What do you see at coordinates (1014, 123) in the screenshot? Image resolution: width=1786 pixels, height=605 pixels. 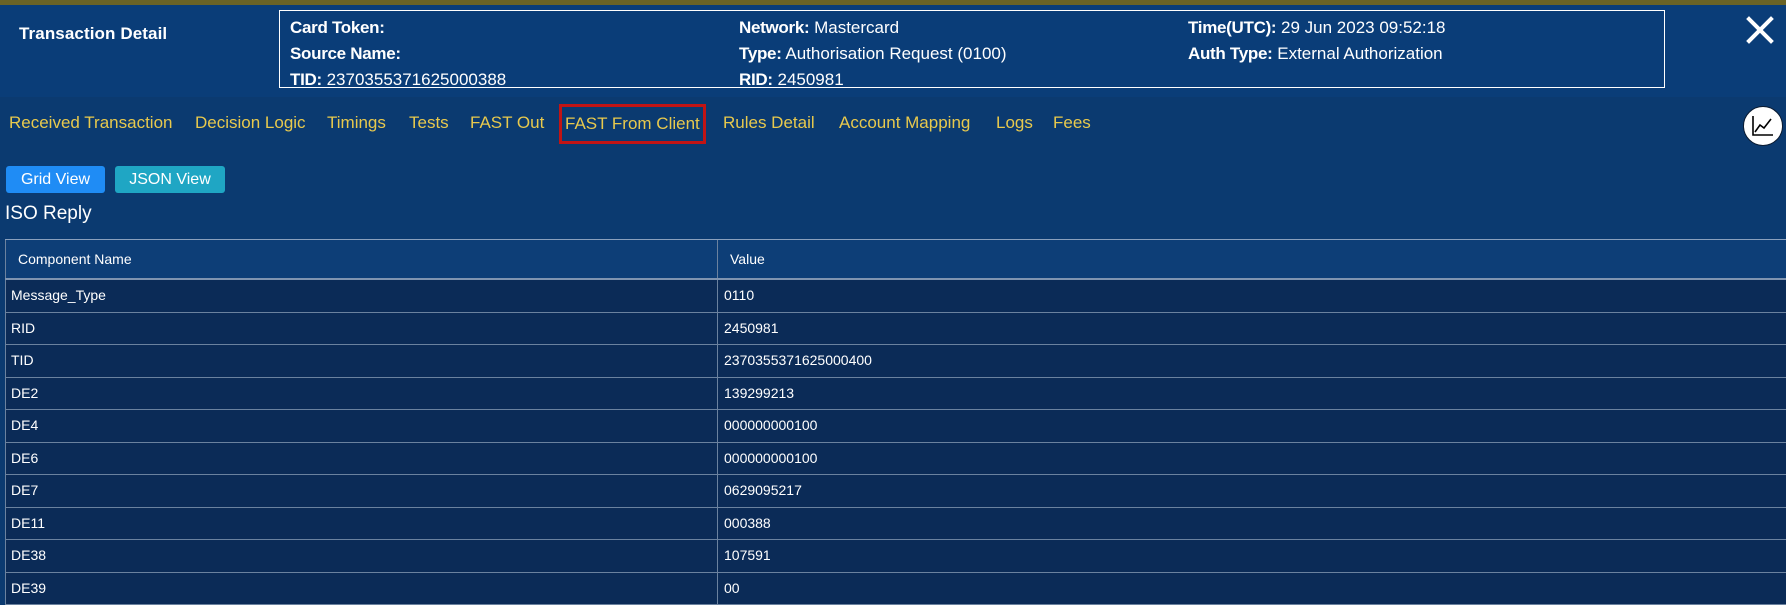 I see `tab-logs: Logs` at bounding box center [1014, 123].